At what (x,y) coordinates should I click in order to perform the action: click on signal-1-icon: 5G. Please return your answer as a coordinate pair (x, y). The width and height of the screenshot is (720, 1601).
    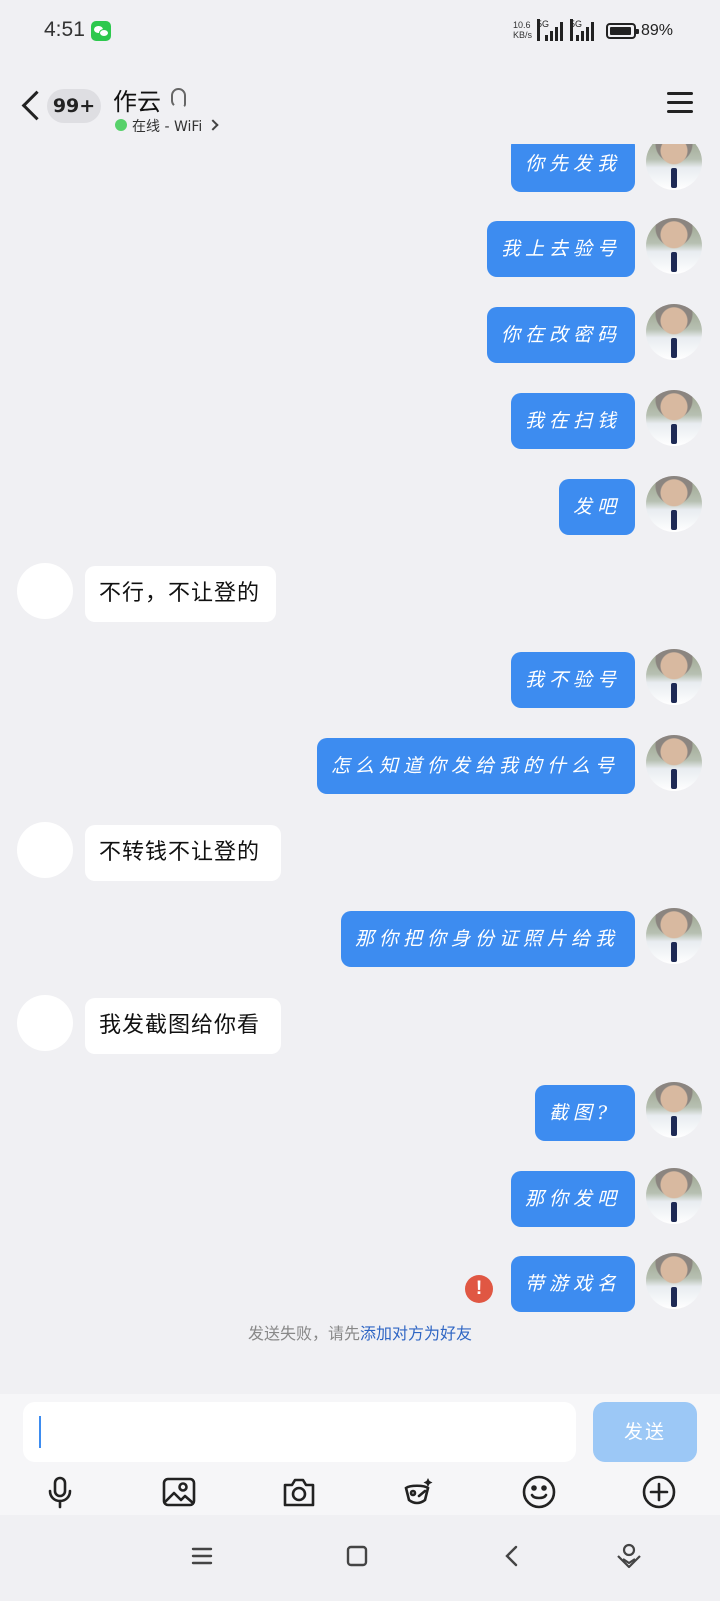
    Looking at the image, I should click on (552, 30).